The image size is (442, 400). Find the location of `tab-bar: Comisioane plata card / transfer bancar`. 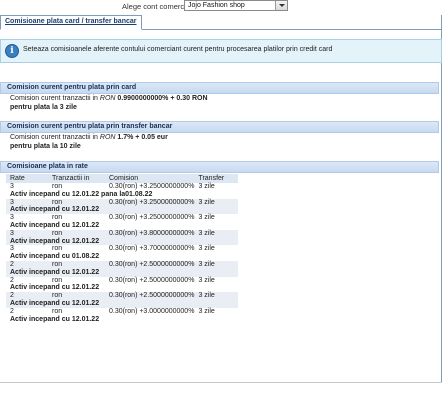

tab-bar: Comisioane plata card / transfer bancar is located at coordinates (221, 22).